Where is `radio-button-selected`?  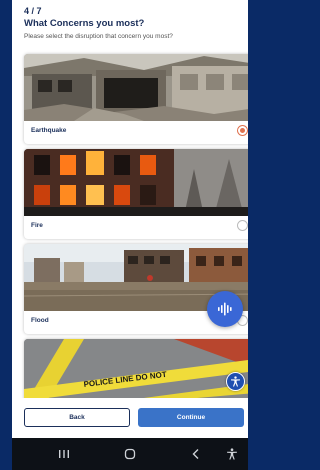 radio-button-selected is located at coordinates (242, 130).